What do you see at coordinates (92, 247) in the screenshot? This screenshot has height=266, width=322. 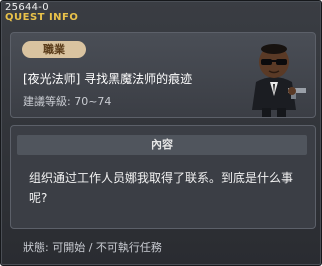 I see `quest-status: 狀態: 可開始 / 不可執行任務` at bounding box center [92, 247].